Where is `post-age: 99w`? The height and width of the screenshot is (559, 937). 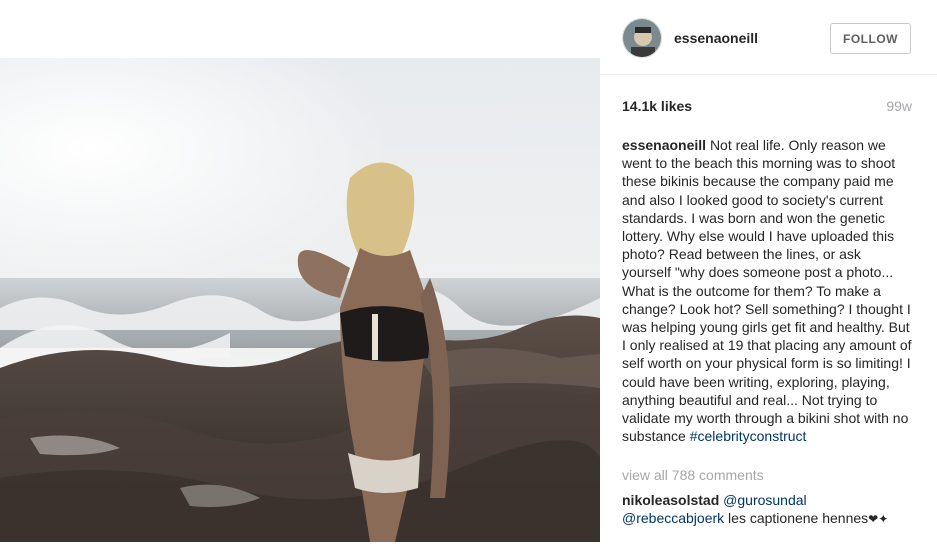
post-age: 99w is located at coordinates (899, 106).